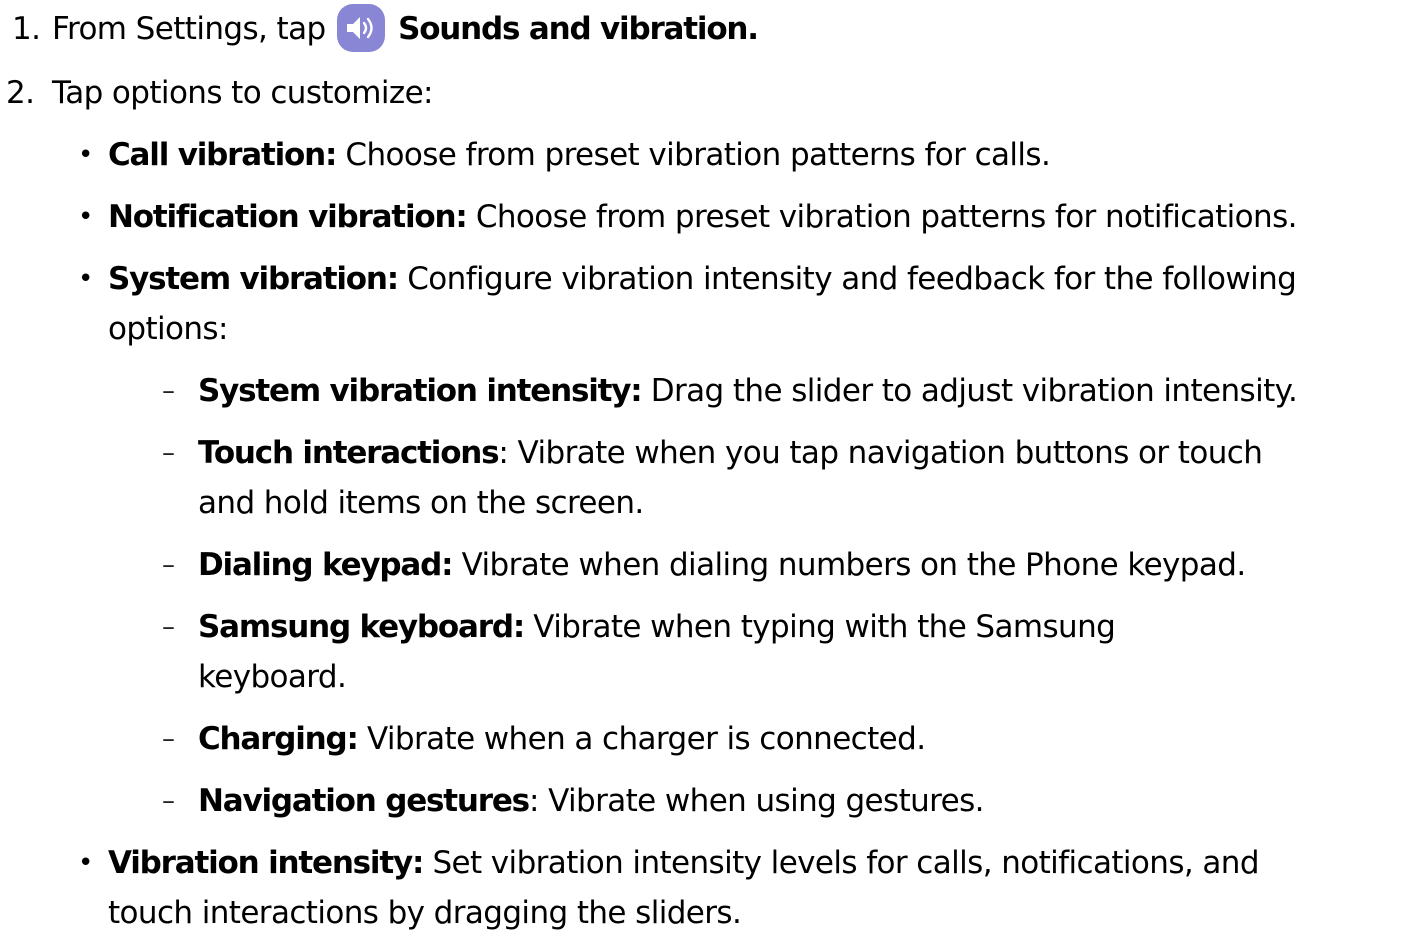  What do you see at coordinates (253, 279) in the screenshot?
I see `option-term: System vibration:` at bounding box center [253, 279].